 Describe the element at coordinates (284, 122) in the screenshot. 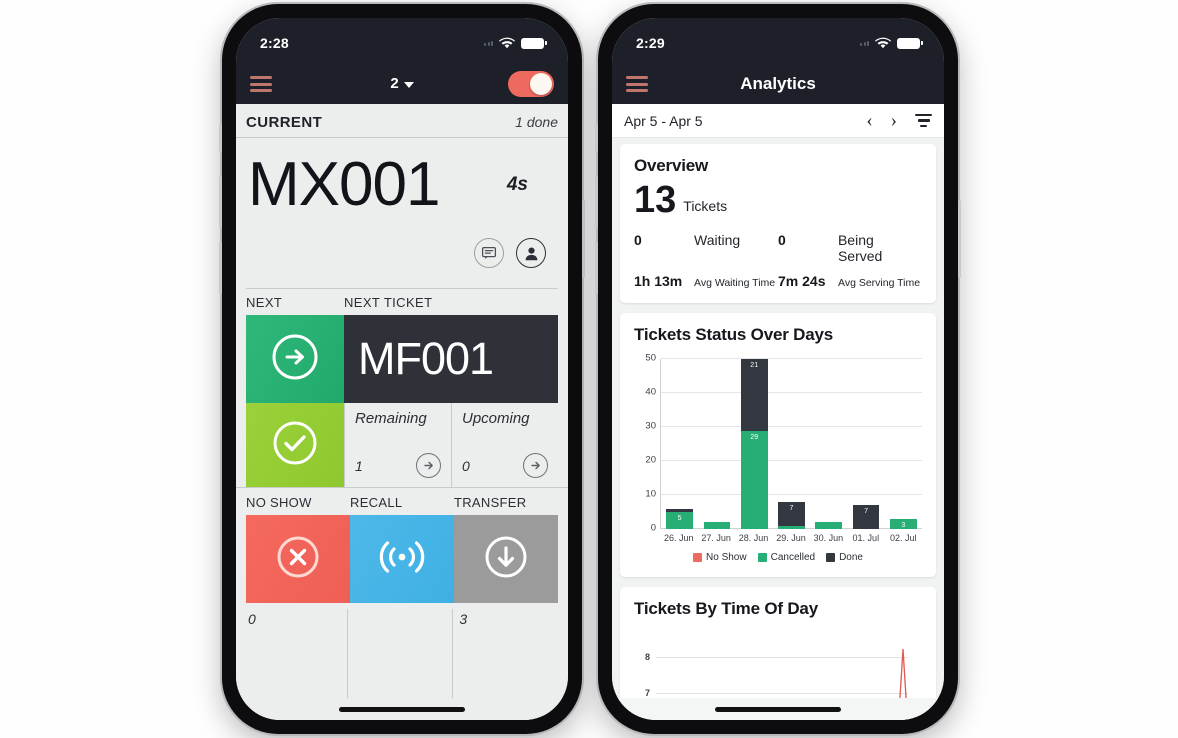

I see `current-section-label: CURRENT` at that location.